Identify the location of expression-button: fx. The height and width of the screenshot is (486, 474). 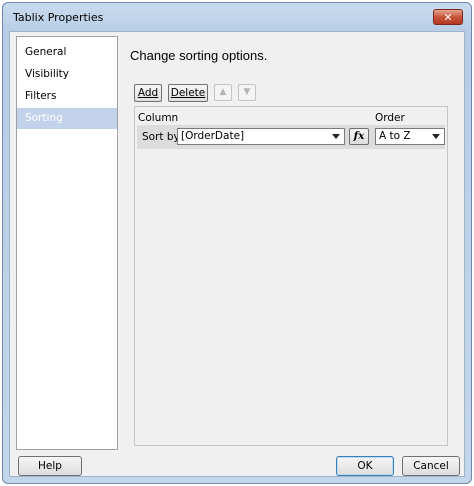
(359, 136).